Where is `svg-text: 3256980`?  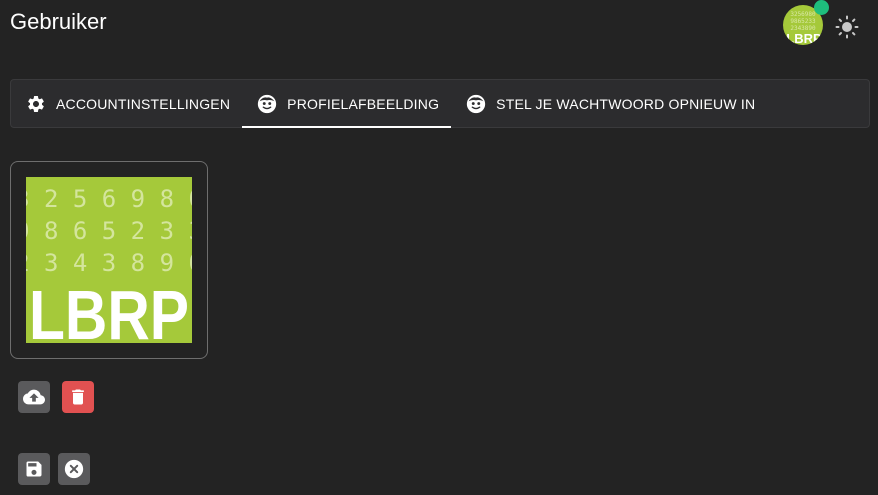 svg-text: 3256980 is located at coordinates (803, 14).